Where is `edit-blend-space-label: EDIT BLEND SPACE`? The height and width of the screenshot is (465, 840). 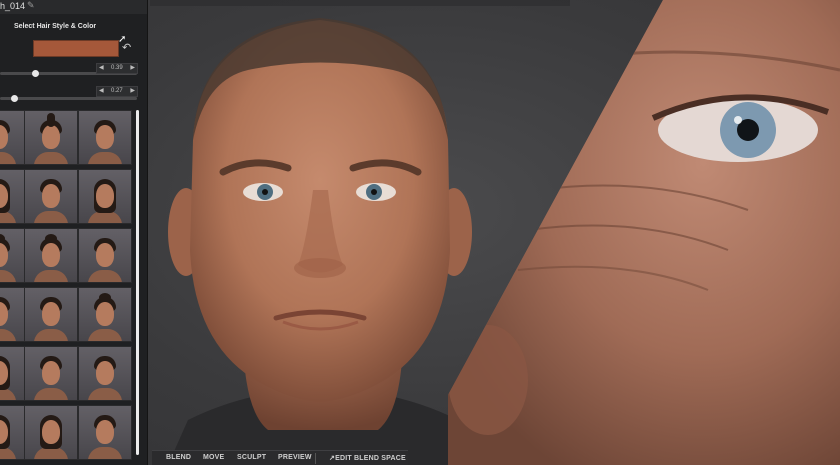
edit-blend-space-label: EDIT BLEND SPACE is located at coordinates (370, 458).